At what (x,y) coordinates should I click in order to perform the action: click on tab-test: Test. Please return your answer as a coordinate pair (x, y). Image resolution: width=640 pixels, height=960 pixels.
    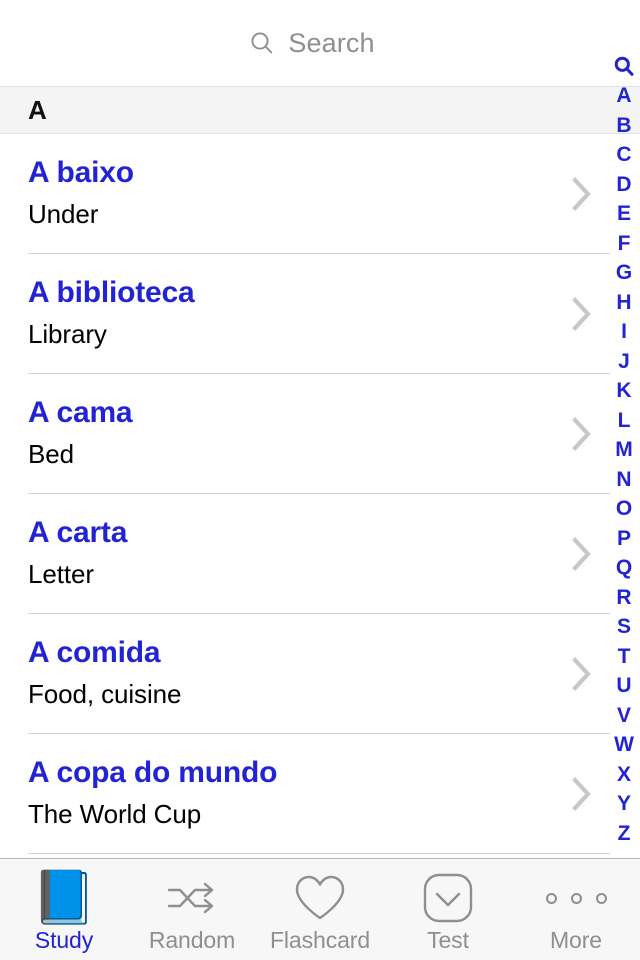
    Looking at the image, I should click on (448, 909).